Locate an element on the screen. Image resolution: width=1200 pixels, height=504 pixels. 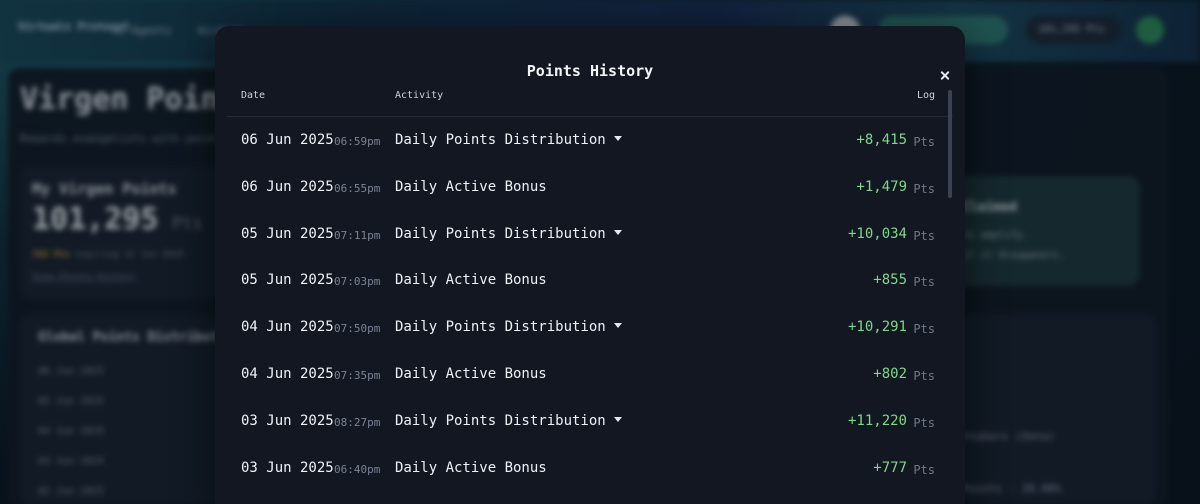
row-time: 06:59pm is located at coordinates (357, 141).